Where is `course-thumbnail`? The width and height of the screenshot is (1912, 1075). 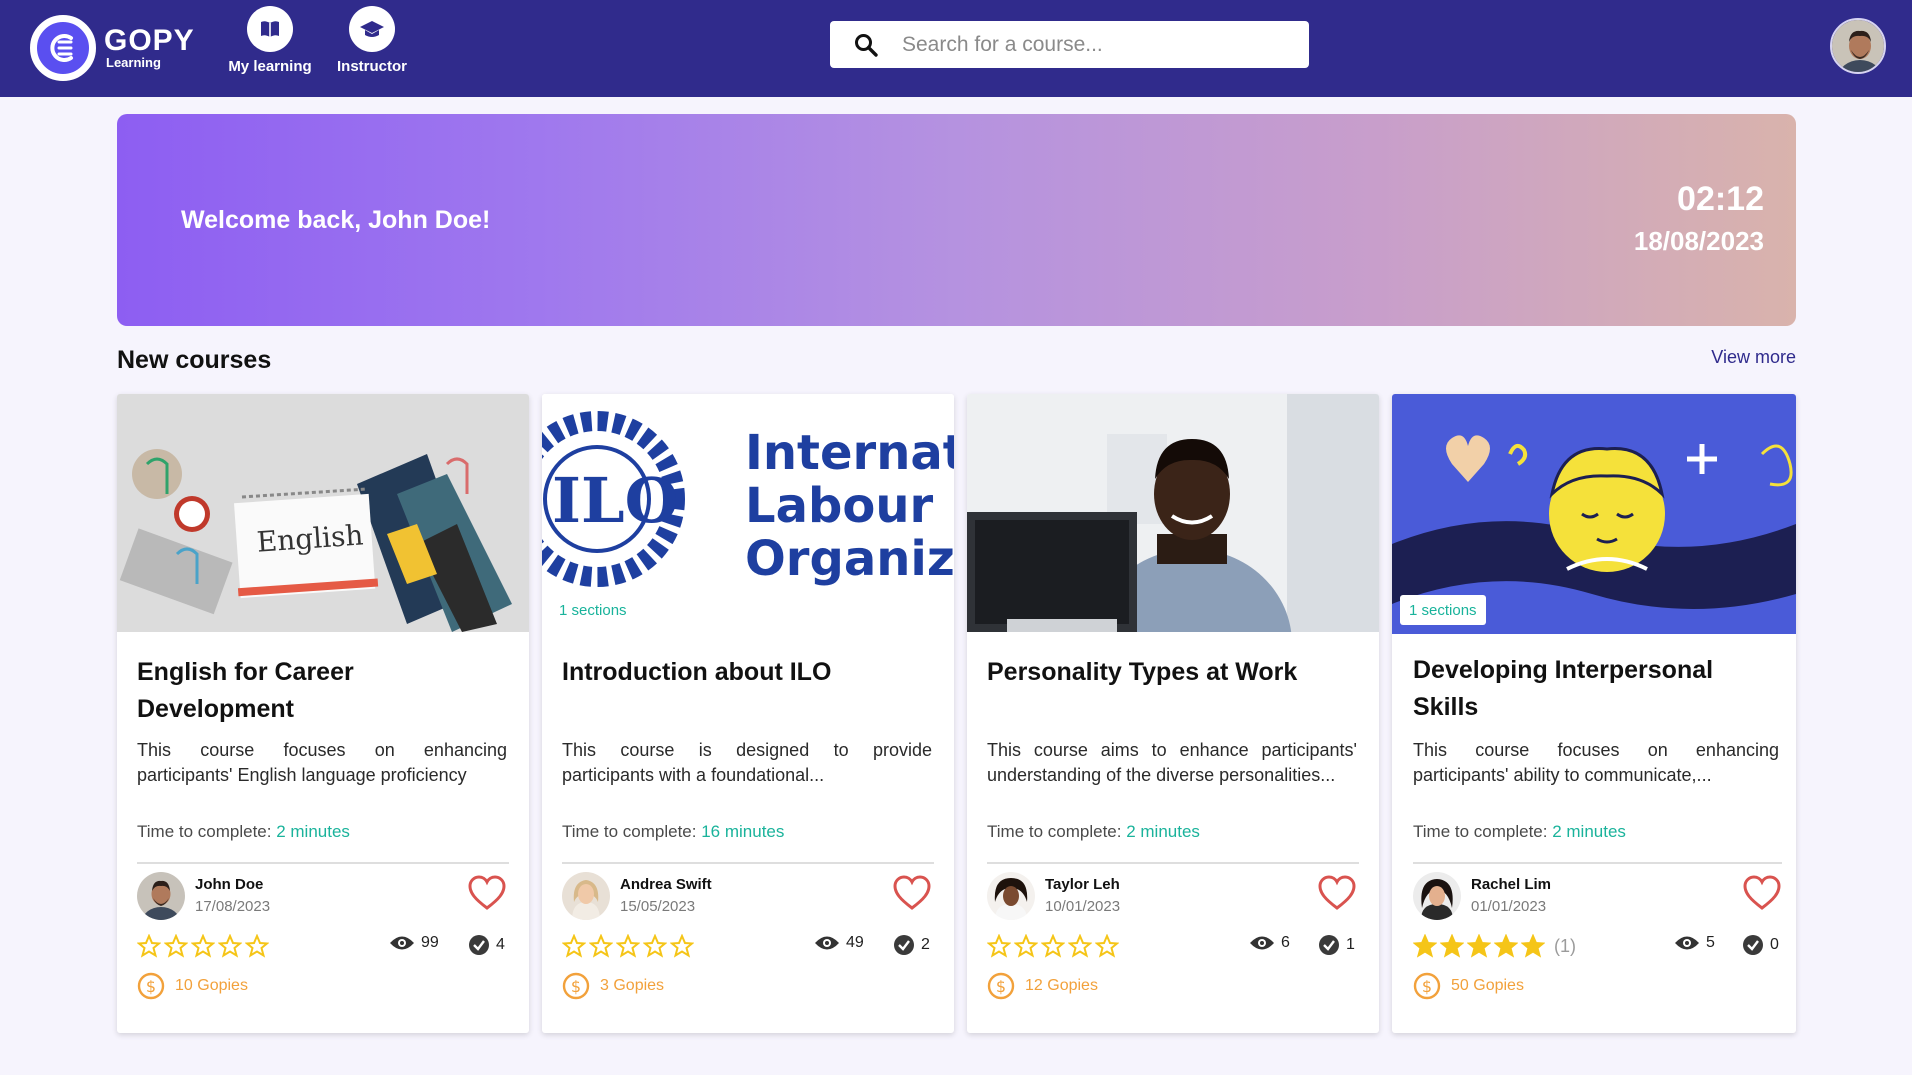 course-thumbnail is located at coordinates (1173, 513).